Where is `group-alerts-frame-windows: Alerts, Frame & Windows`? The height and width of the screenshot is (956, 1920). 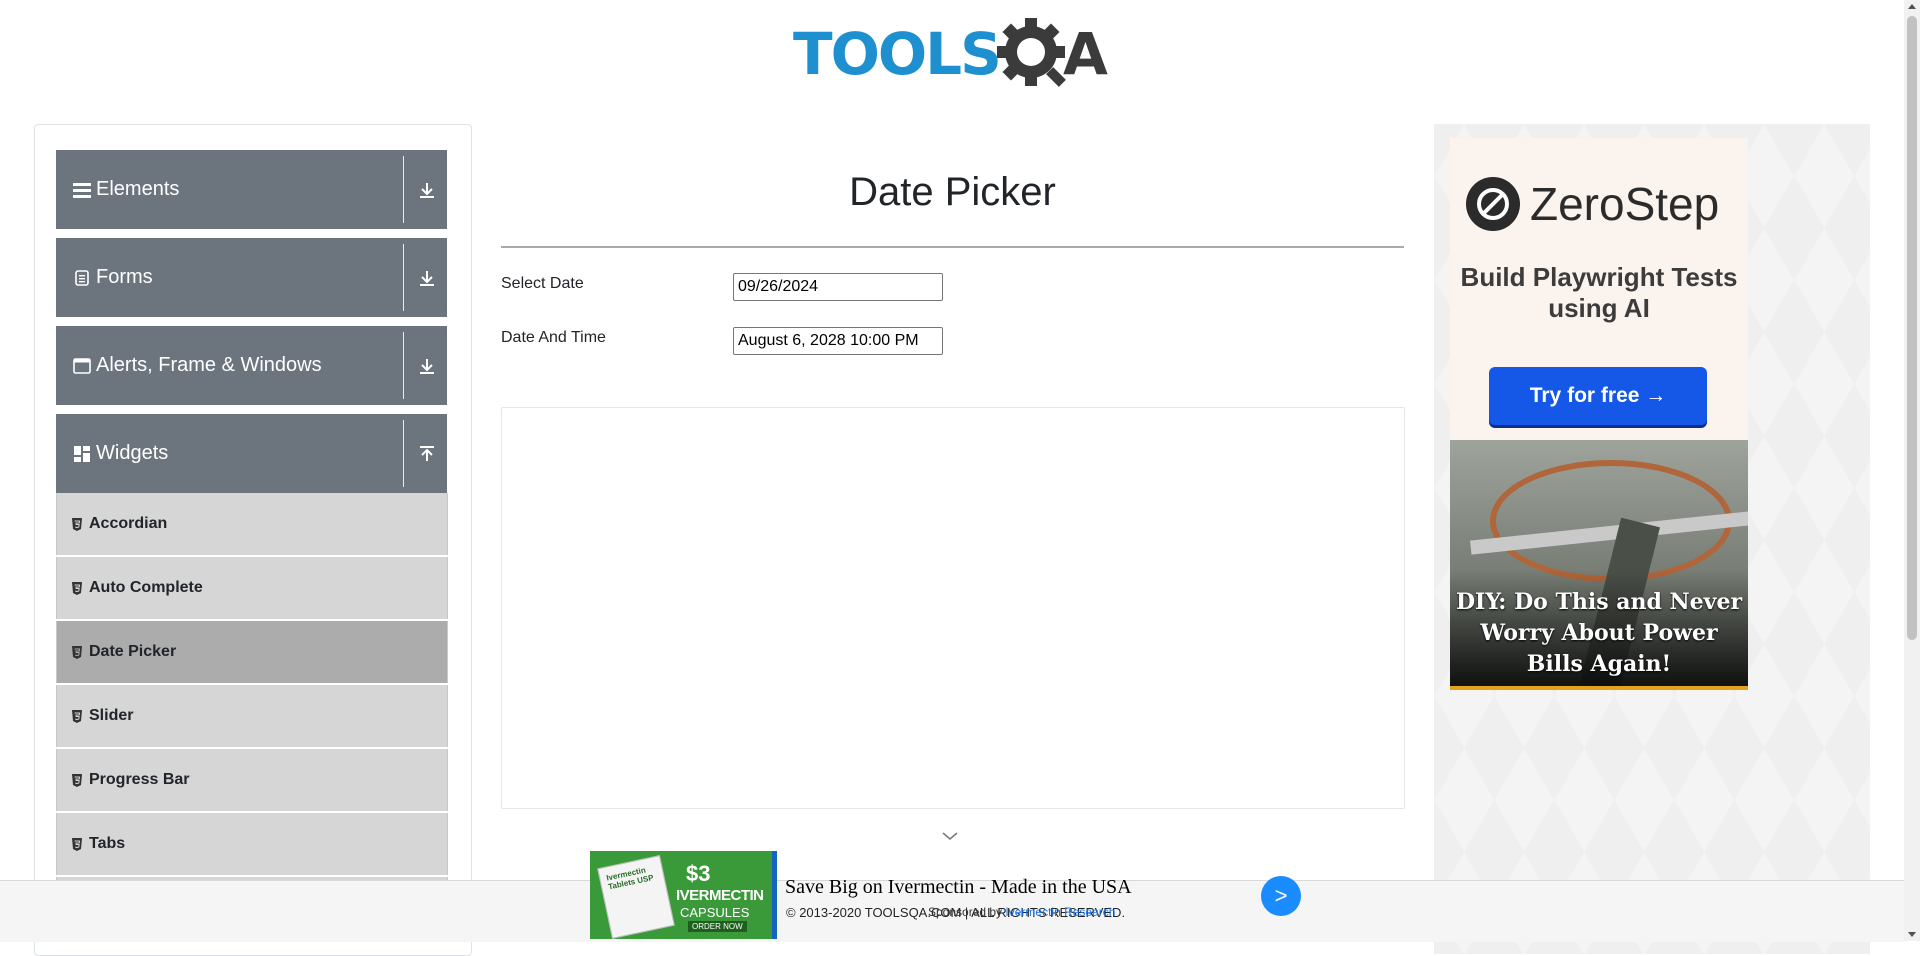 group-alerts-frame-windows: Alerts, Frame & Windows is located at coordinates (251, 365).